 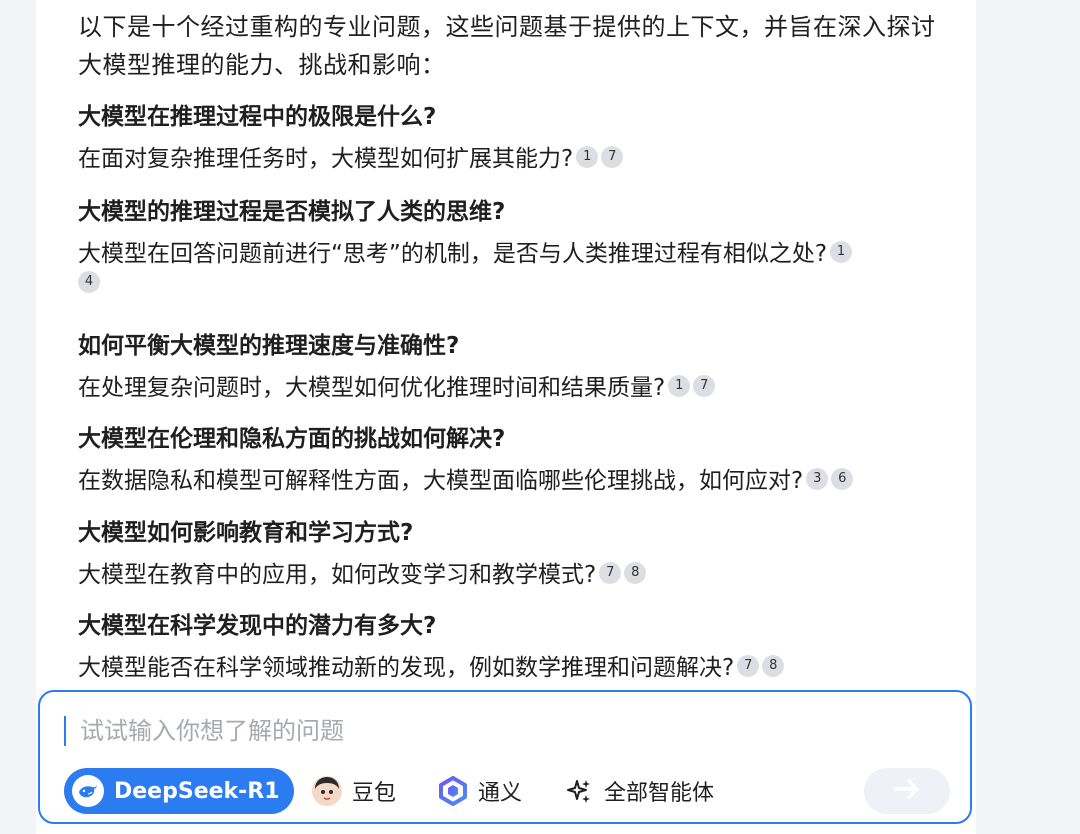 I want to click on question-body: 大模型在教育中的应用，如何改变学习和教学模式? 7 8, so click(x=513, y=575).